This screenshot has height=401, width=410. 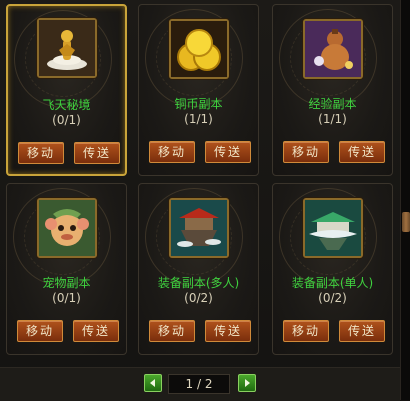 I want to click on floating-palace-icon, so click(x=199, y=228).